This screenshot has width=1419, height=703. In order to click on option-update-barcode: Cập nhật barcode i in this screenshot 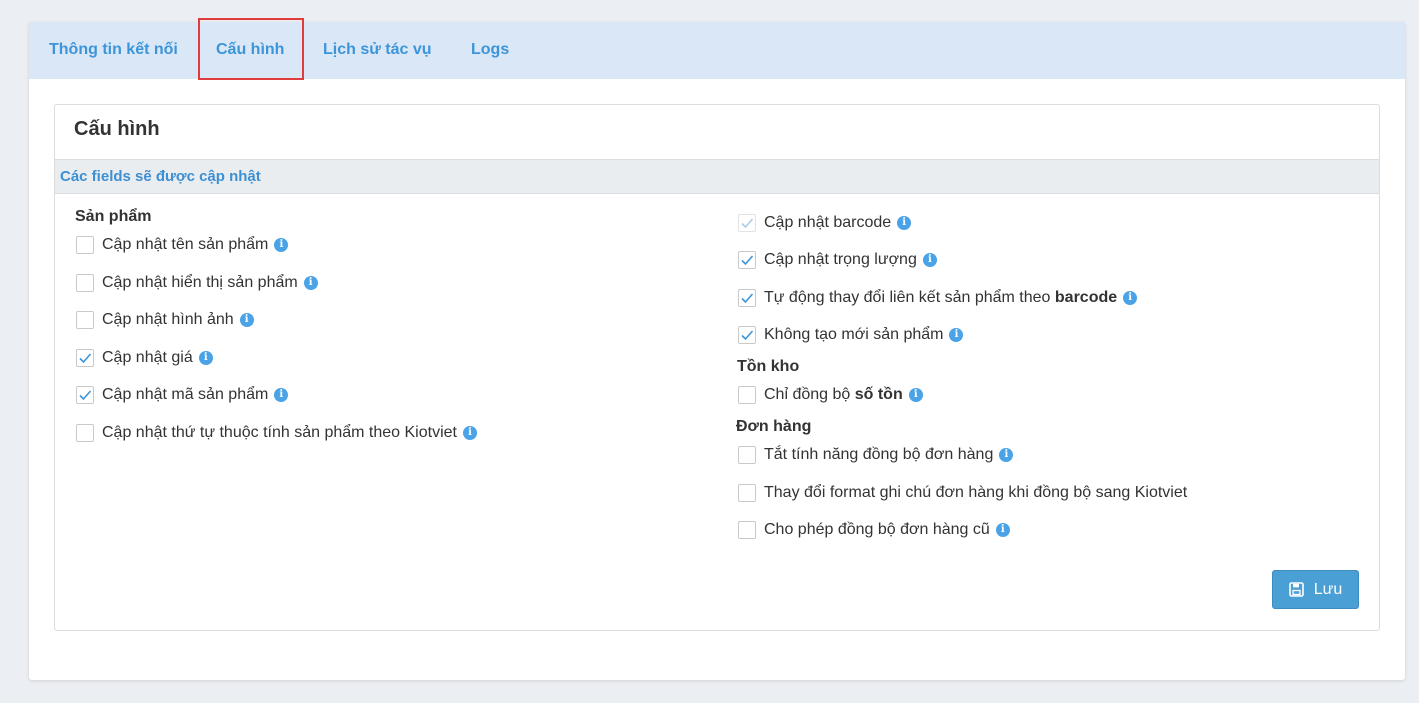, I will do `click(825, 223)`.